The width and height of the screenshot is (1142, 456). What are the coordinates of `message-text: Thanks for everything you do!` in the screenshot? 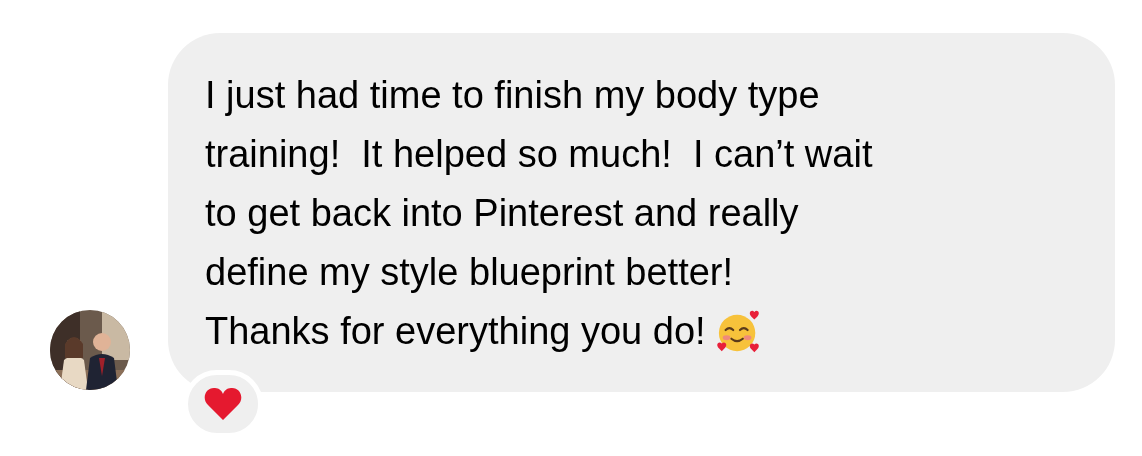 It's located at (455, 331).